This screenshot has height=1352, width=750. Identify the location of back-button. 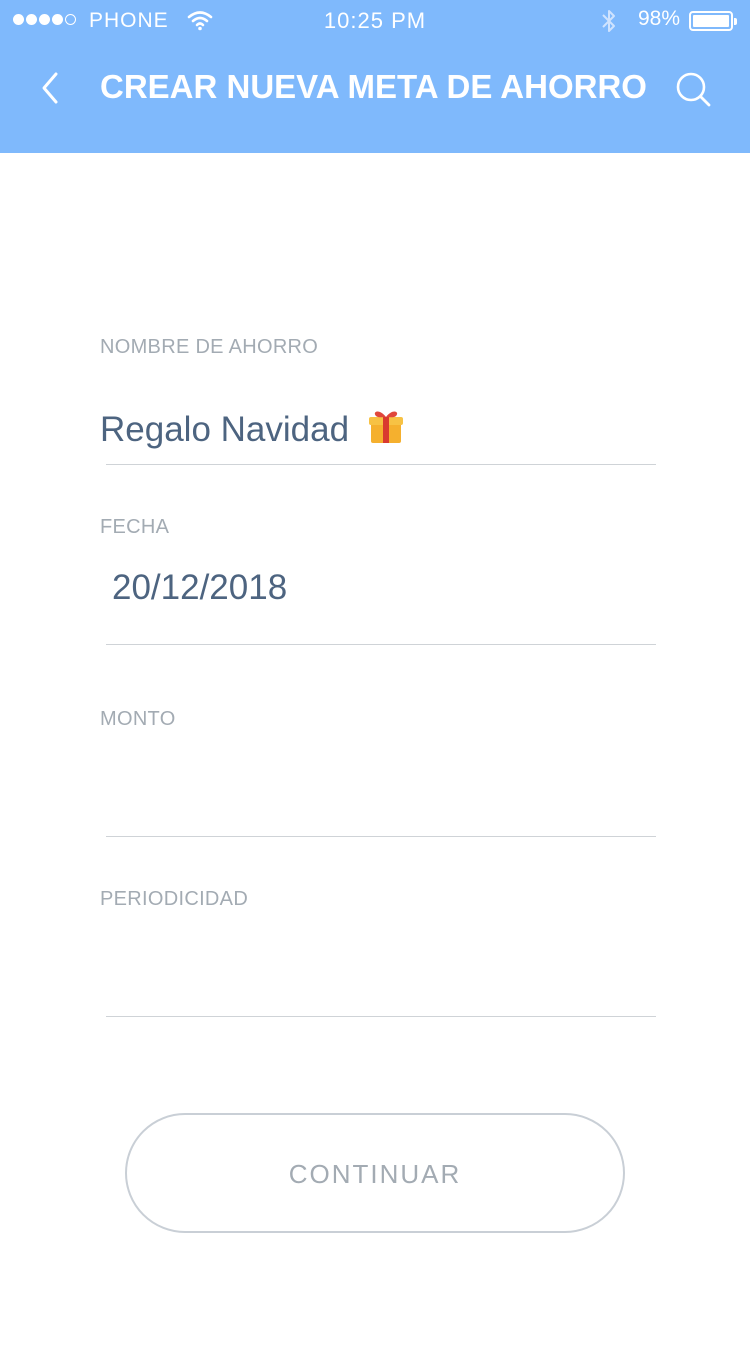
(50, 88).